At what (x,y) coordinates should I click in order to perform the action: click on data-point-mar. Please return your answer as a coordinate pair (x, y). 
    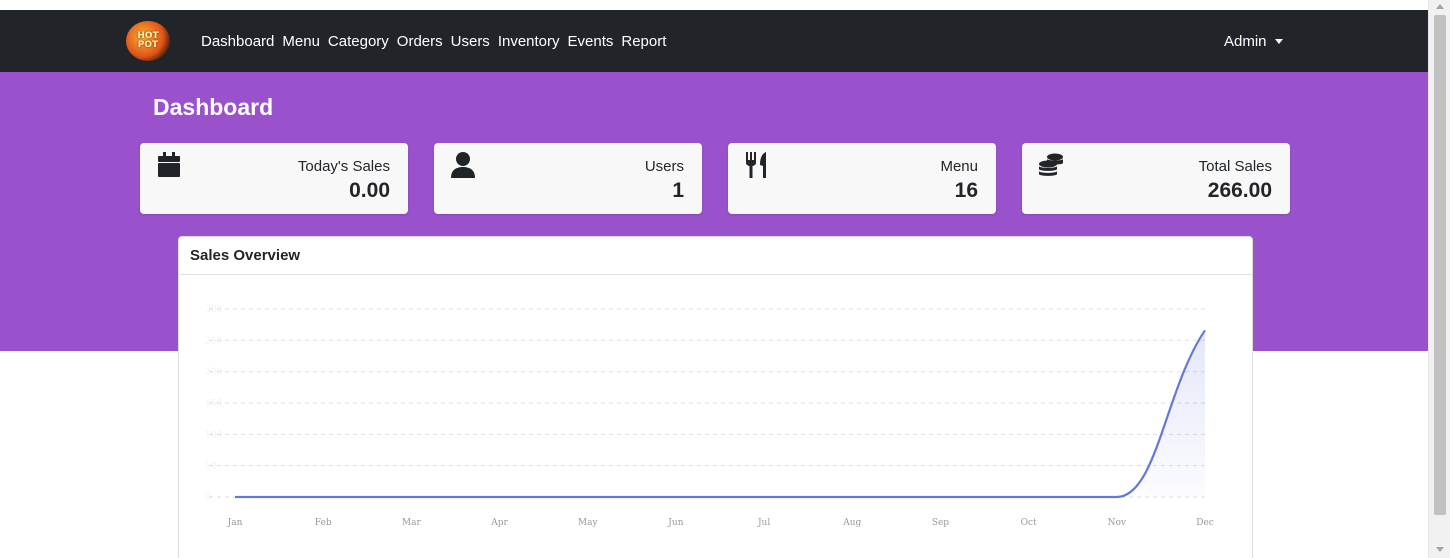
    Looking at the image, I should click on (411, 497).